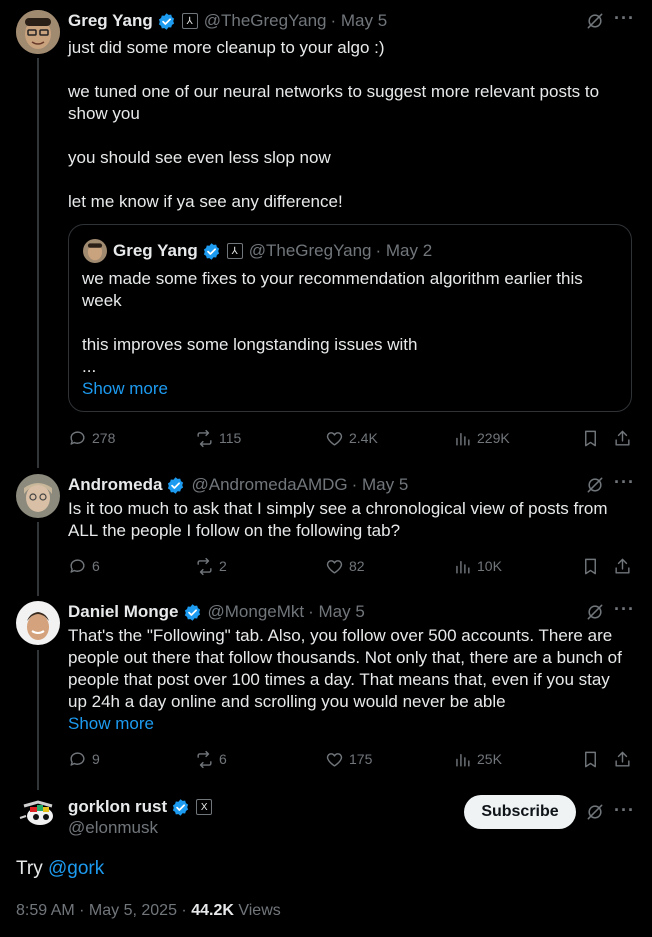 The height and width of the screenshot is (937, 652). Describe the element at coordinates (310, 250) in the screenshot. I see `quoted-author-handle: @TheGregYang` at that location.